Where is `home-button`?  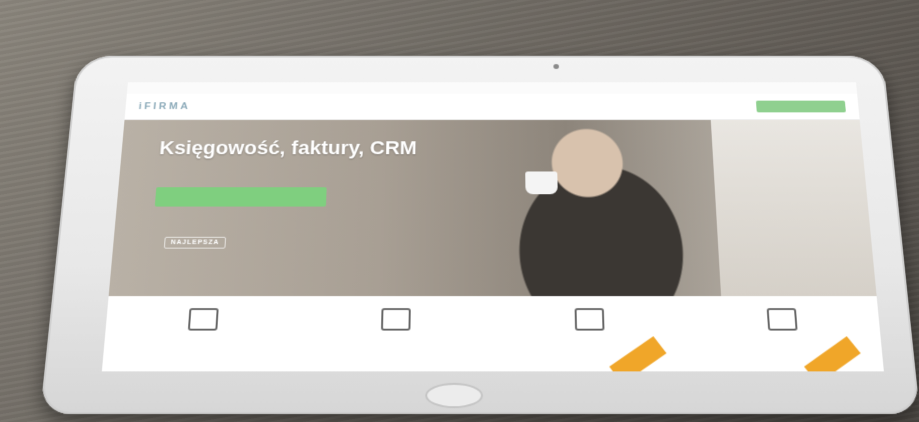
home-button is located at coordinates (454, 395).